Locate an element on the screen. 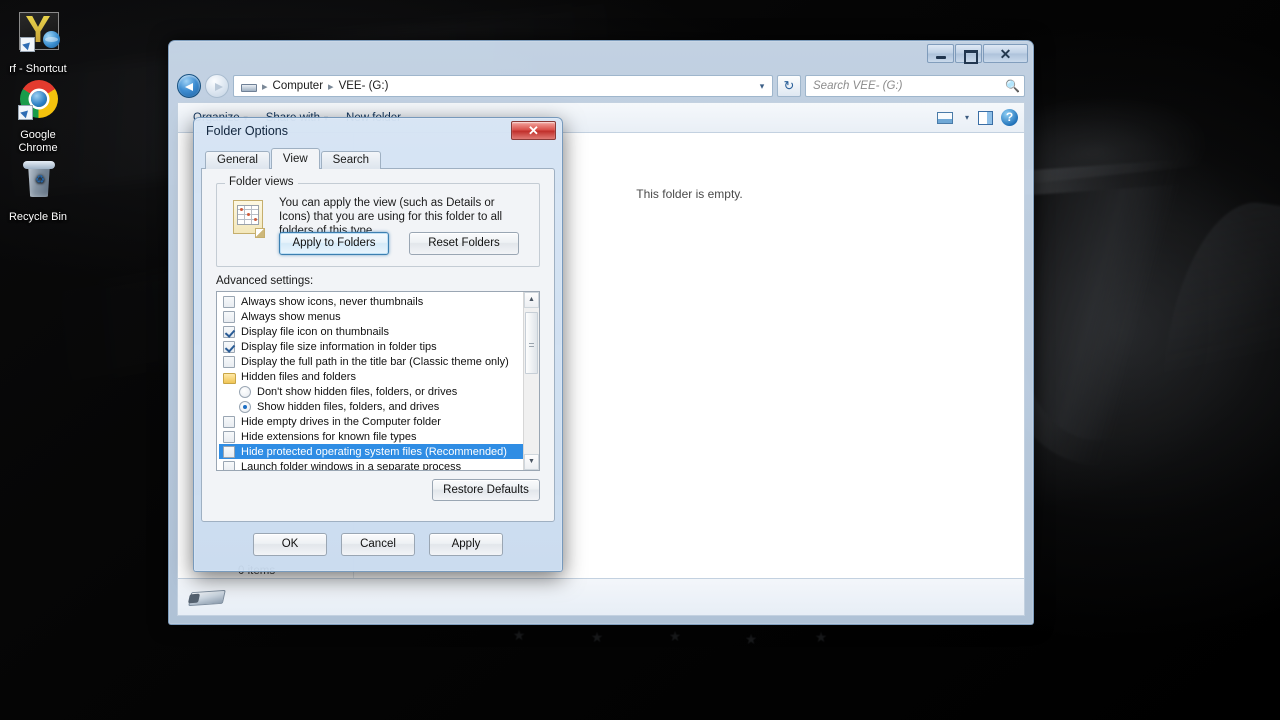 The height and width of the screenshot is (720, 1280). explorer-titlebar: ✕ is located at coordinates (601, 56).